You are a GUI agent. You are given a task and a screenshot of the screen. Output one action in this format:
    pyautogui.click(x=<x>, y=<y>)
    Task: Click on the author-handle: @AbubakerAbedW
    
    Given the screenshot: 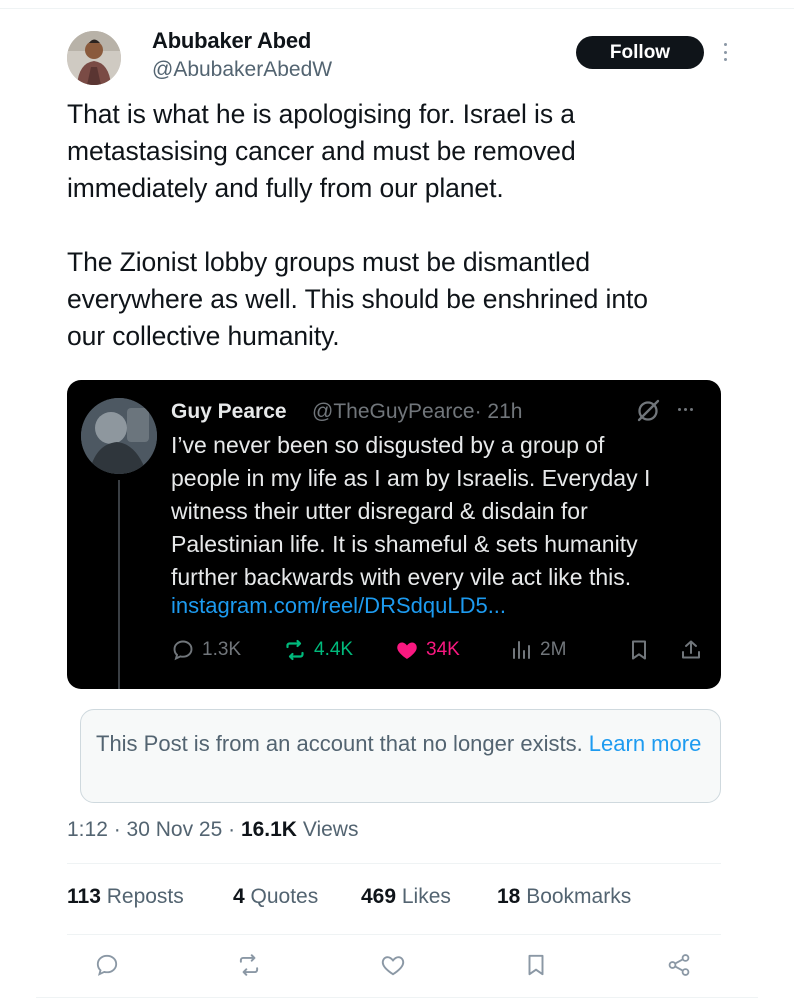 What is the action you would take?
    pyautogui.click(x=242, y=70)
    